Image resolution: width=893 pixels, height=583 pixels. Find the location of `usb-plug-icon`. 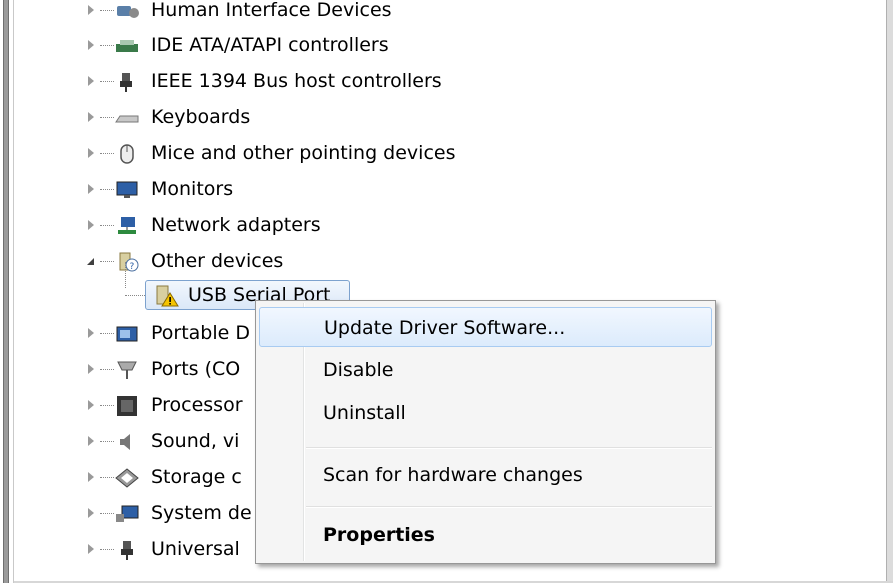

usb-plug-icon is located at coordinates (127, 549).